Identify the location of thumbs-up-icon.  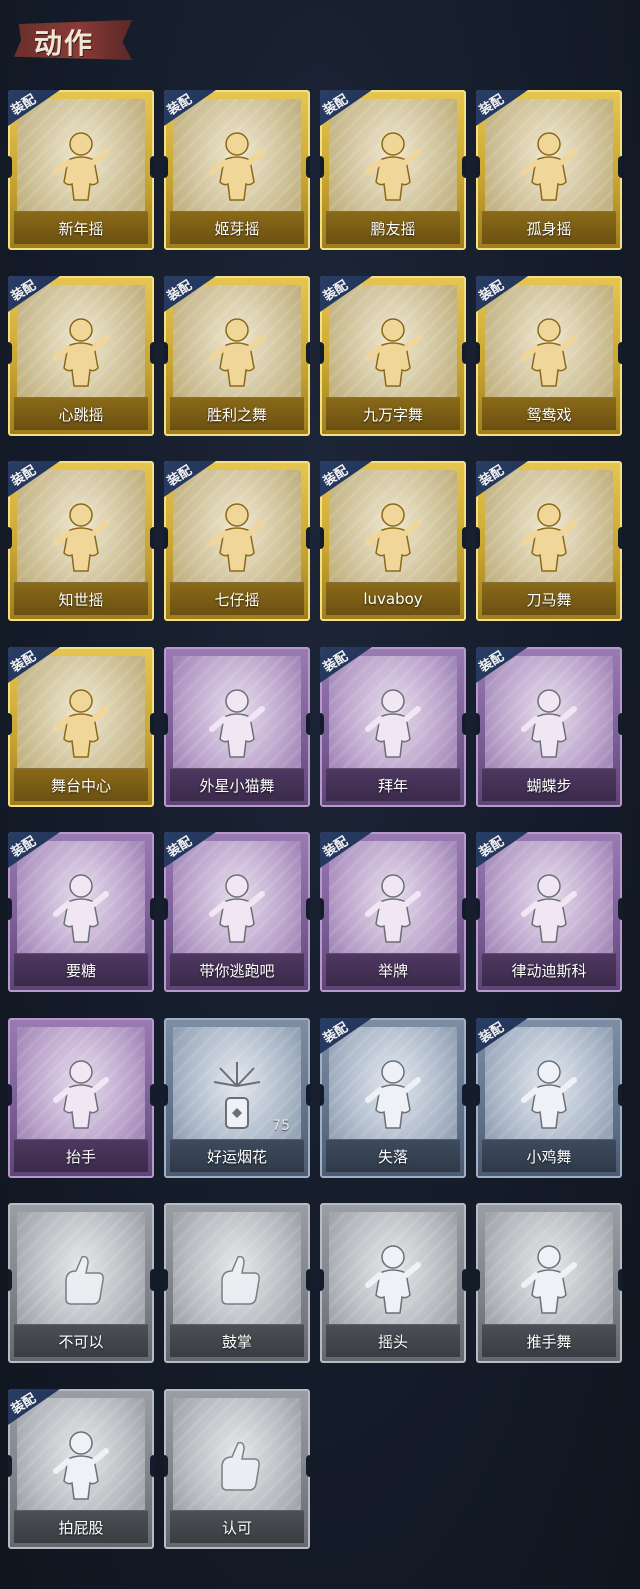
(237, 1466).